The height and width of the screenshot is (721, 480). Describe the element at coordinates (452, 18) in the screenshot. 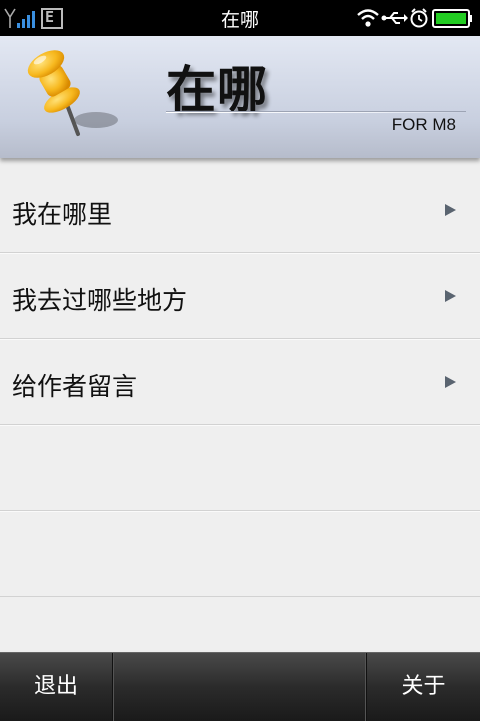

I see `battery-icon` at that location.